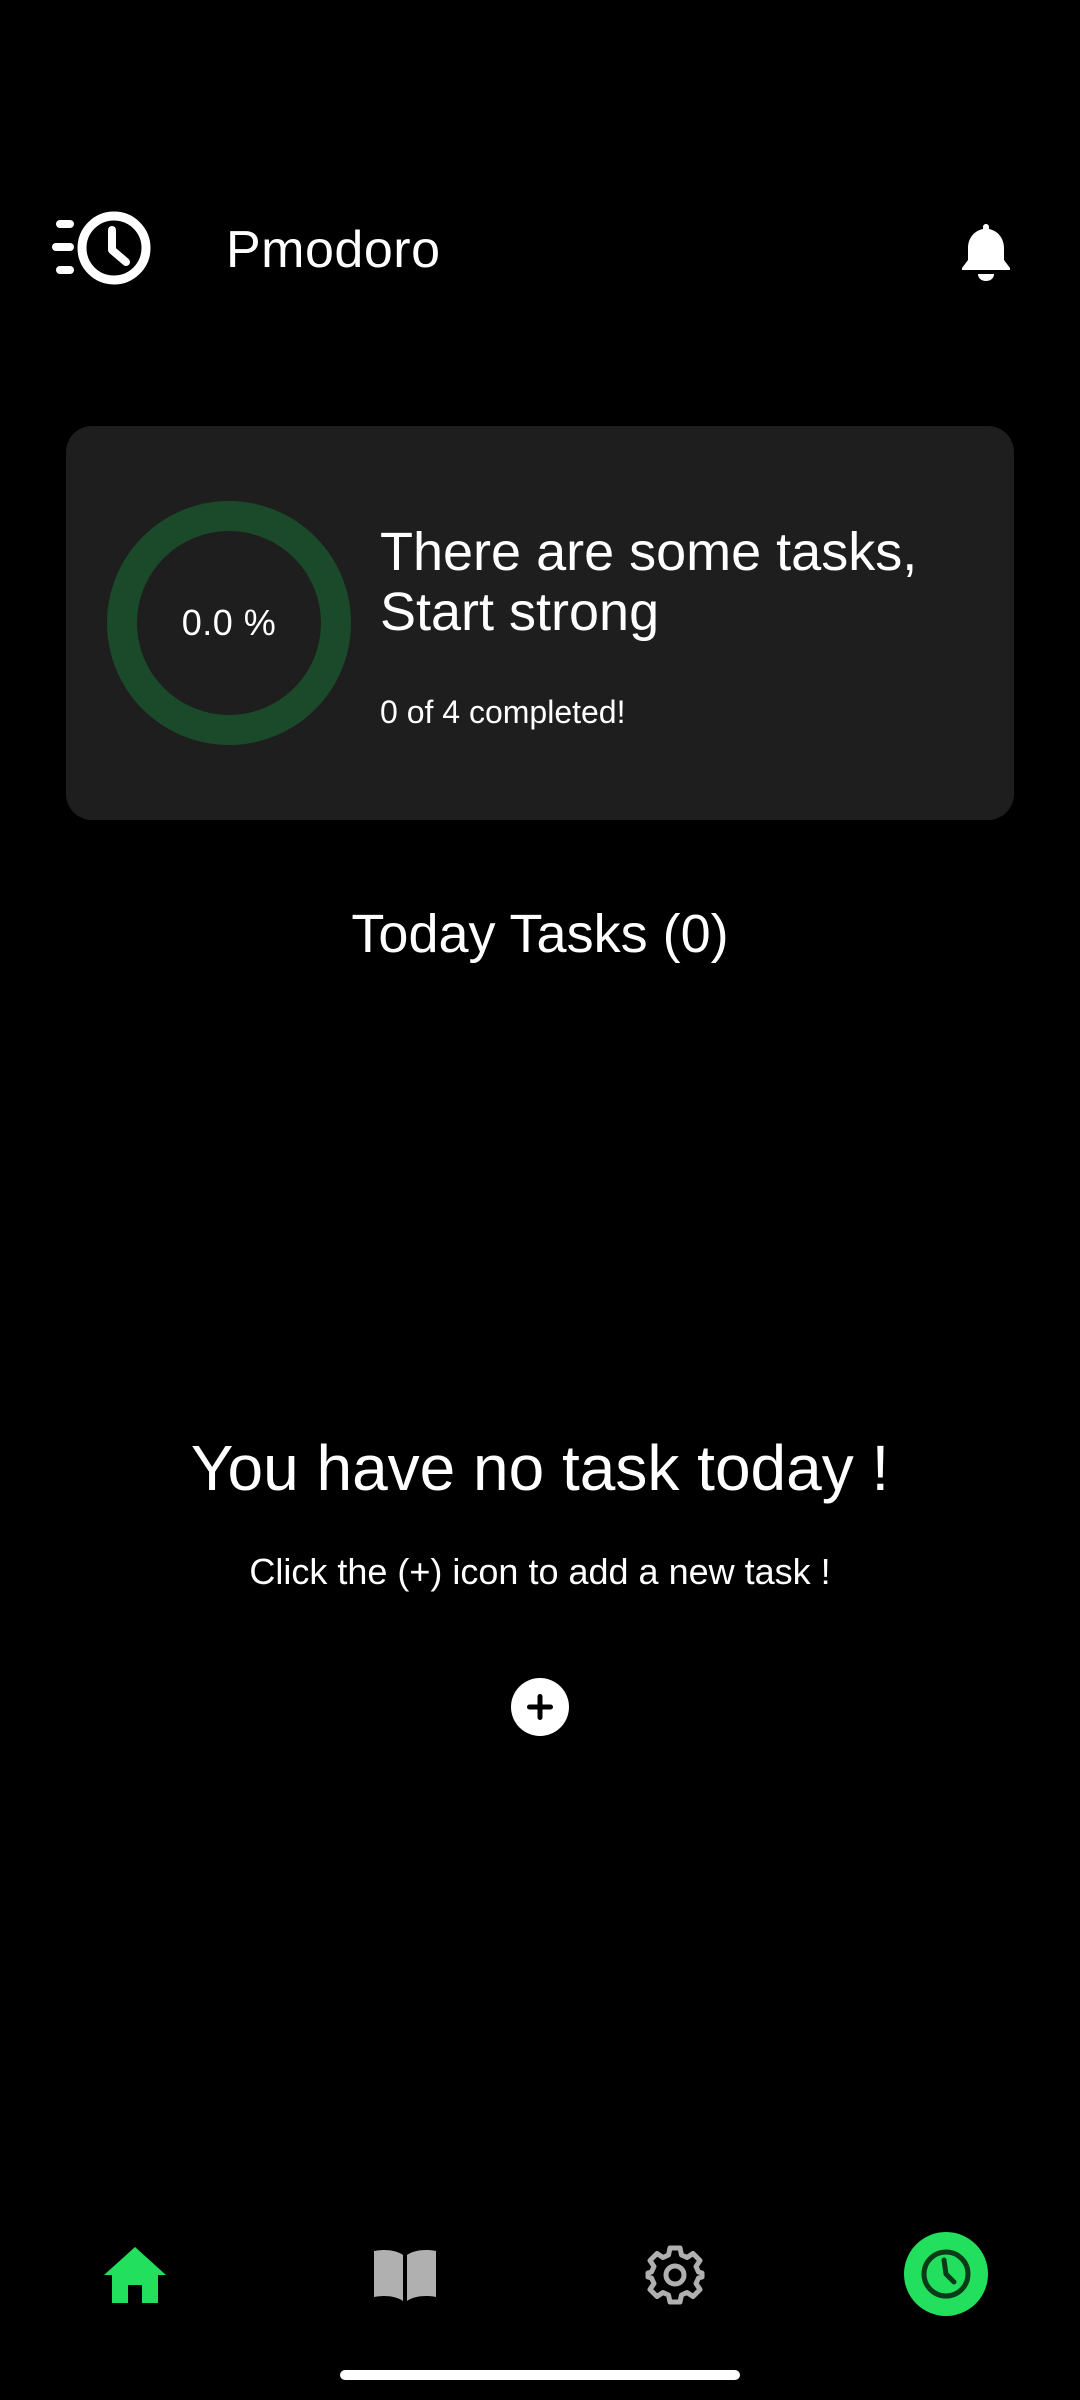 This screenshot has height=2400, width=1080. I want to click on nav-settings, so click(675, 2275).